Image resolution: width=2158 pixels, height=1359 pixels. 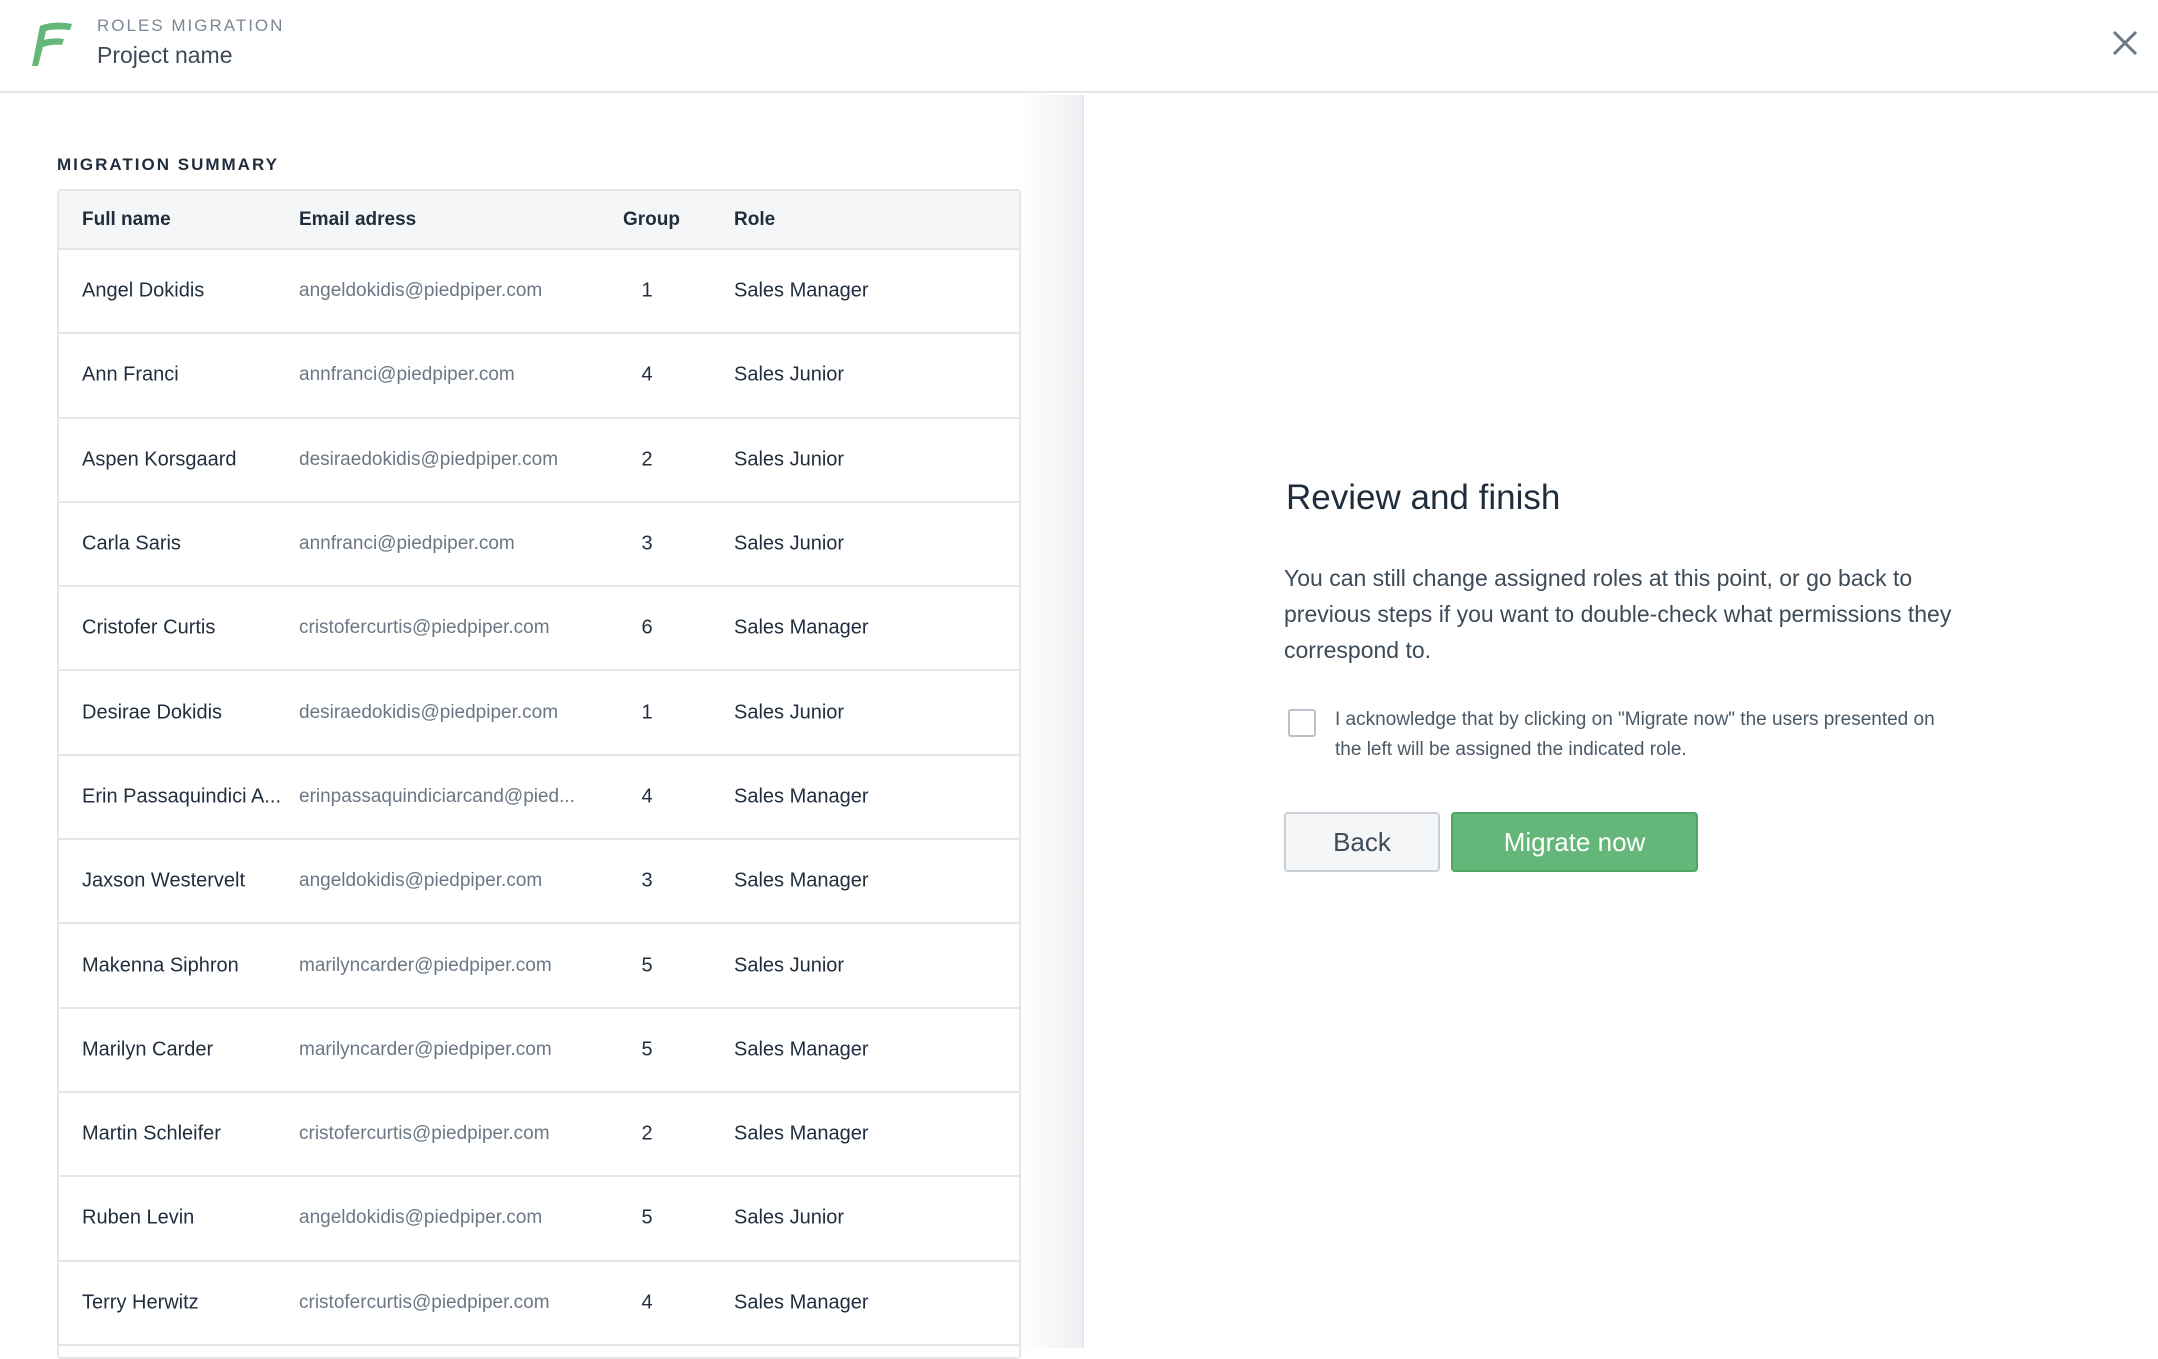 What do you see at coordinates (1083, 721) in the screenshot?
I see `panel-divider` at bounding box center [1083, 721].